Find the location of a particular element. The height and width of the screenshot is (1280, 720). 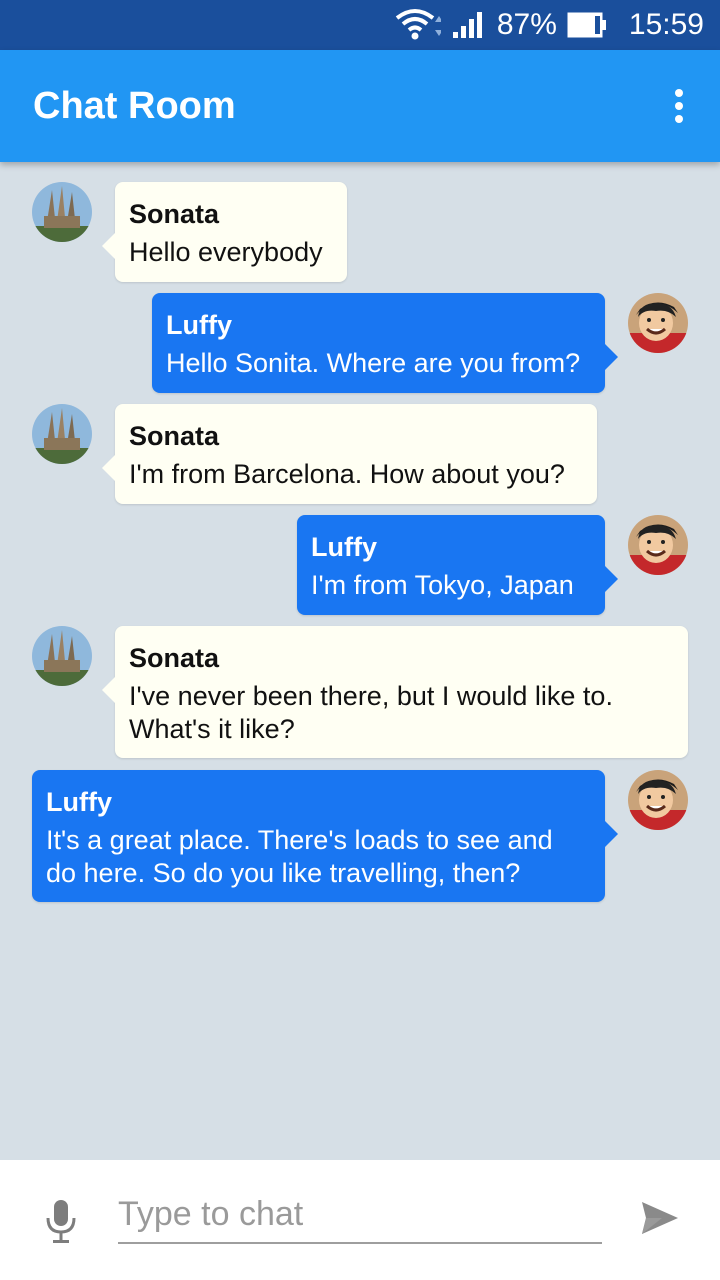

chat-input is located at coordinates (360, 1215).